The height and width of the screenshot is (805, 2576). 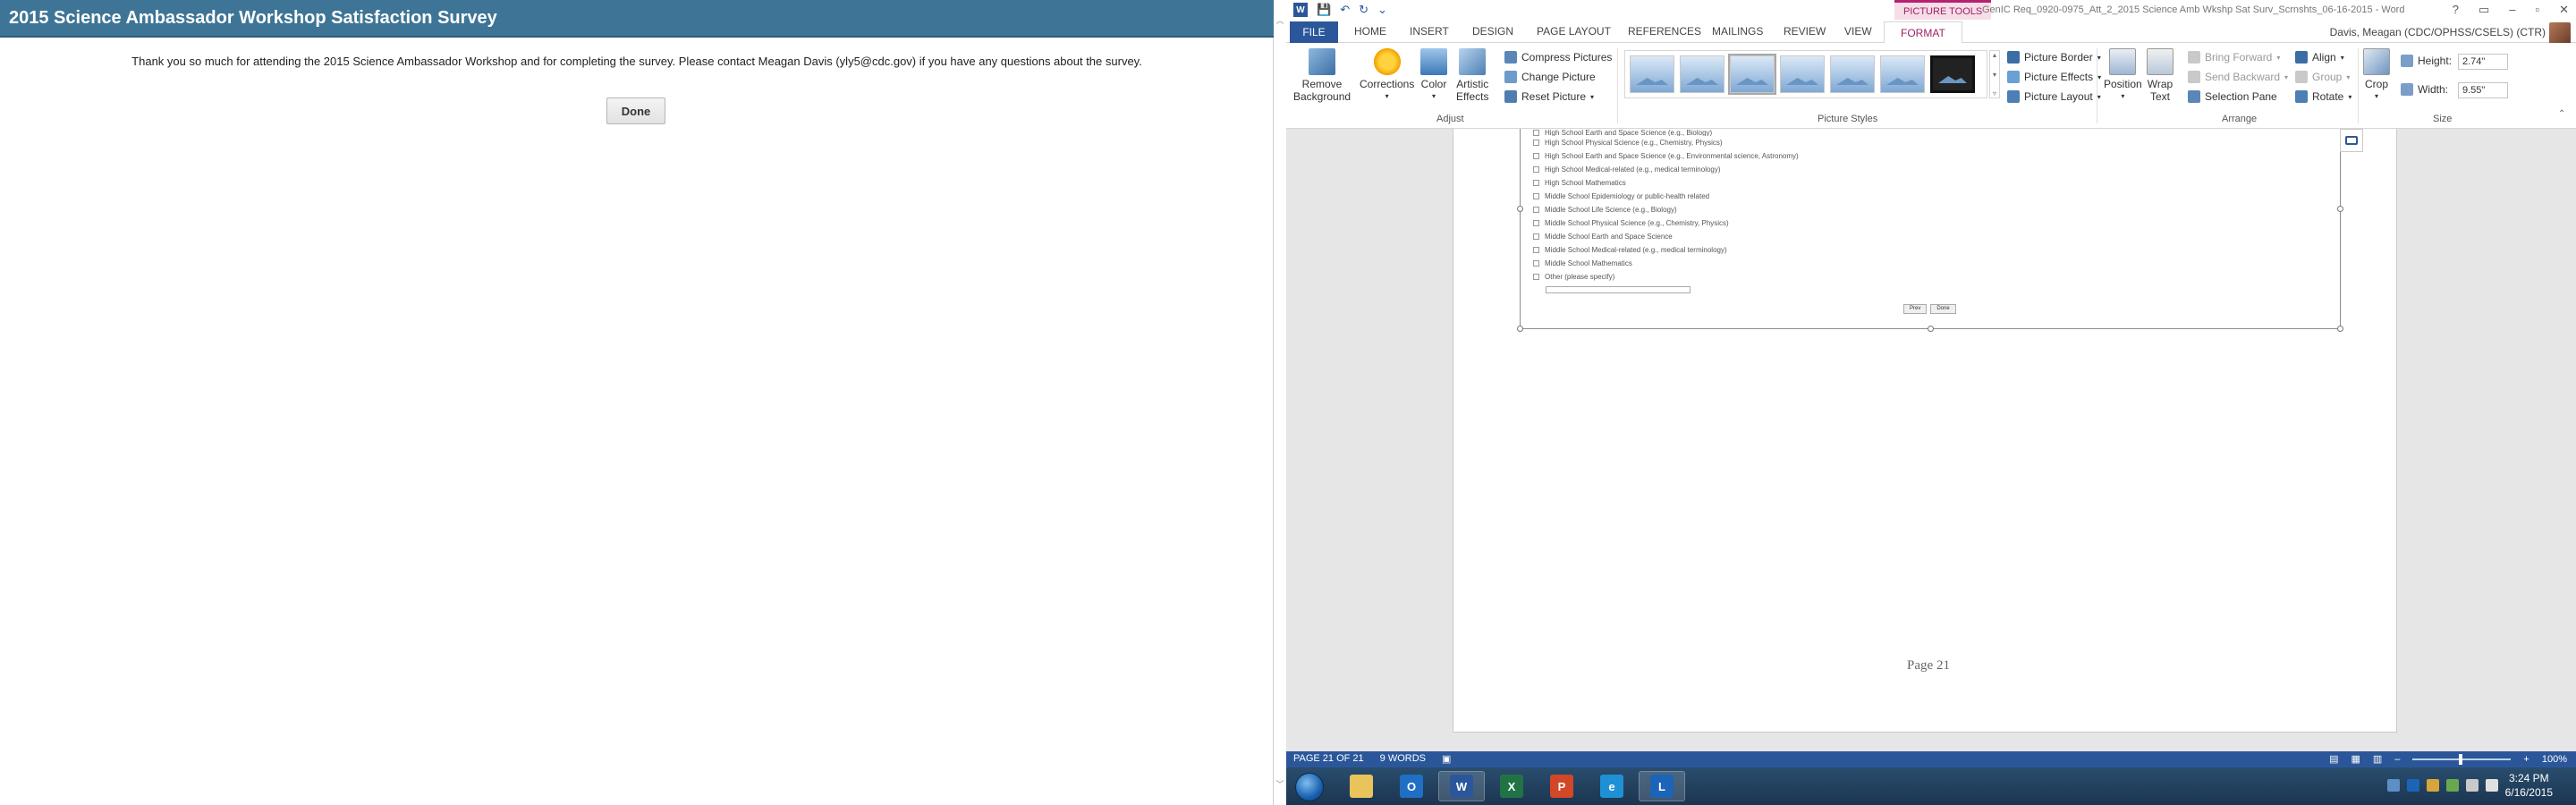 What do you see at coordinates (1737, 31) in the screenshot?
I see `tab-mailings: MAILINGS` at bounding box center [1737, 31].